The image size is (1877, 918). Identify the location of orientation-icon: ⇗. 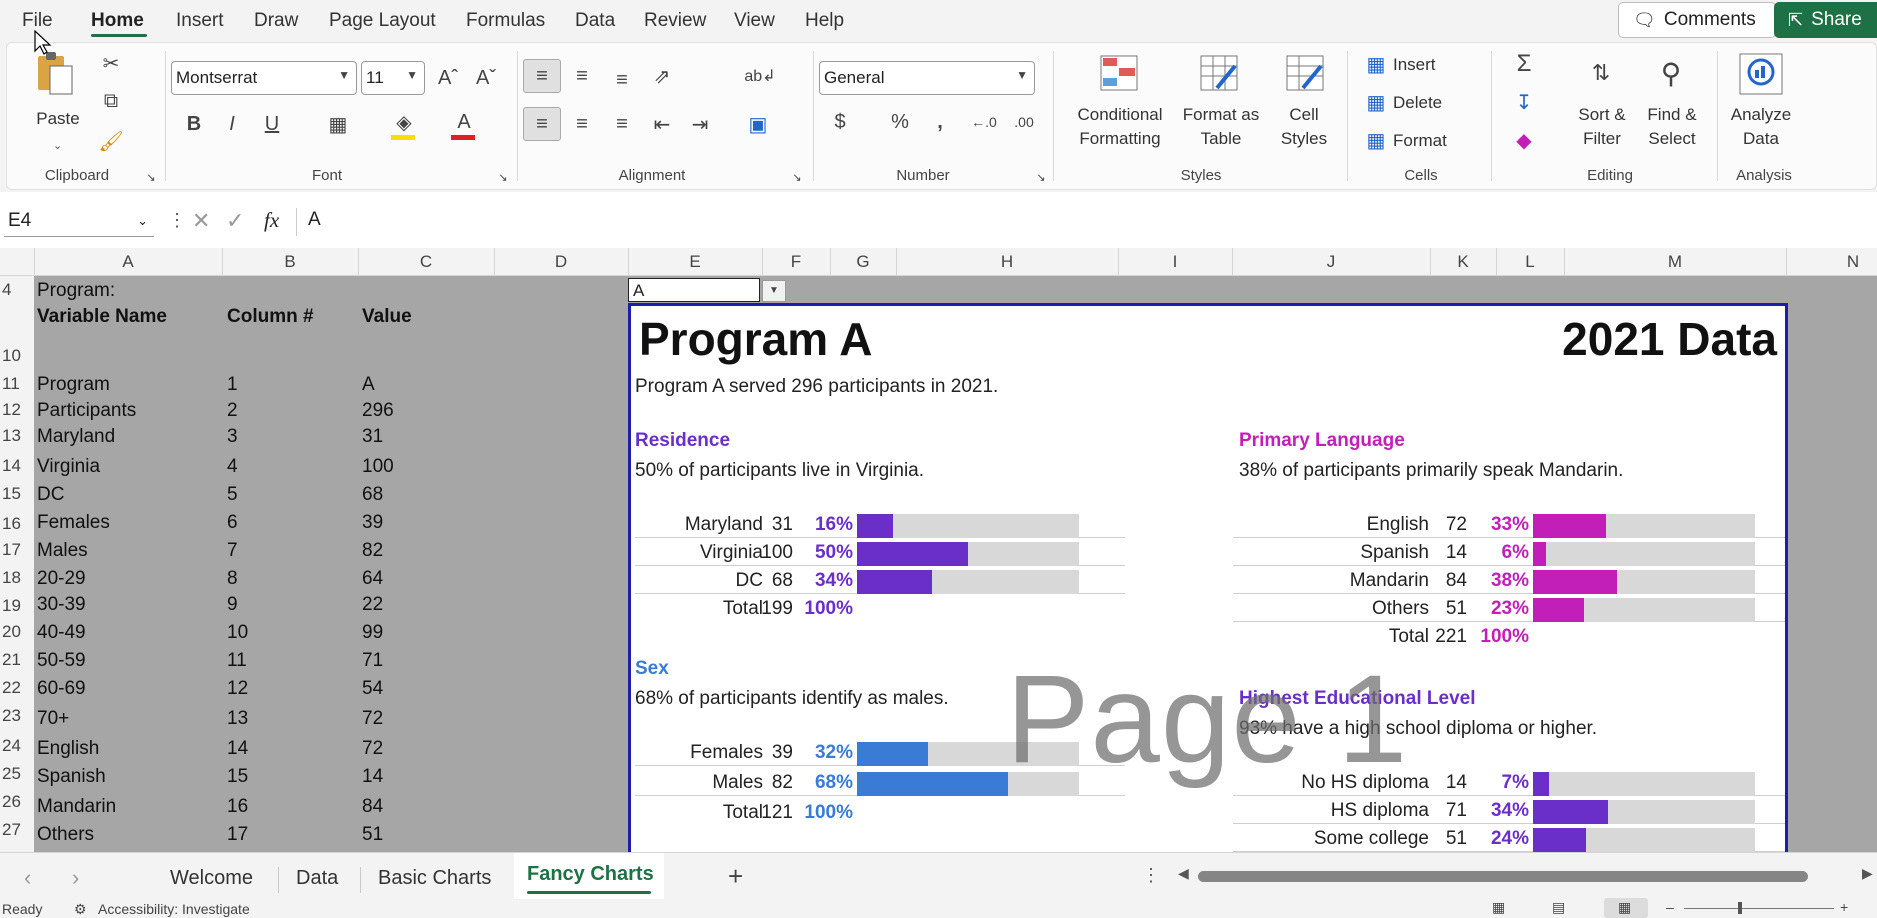
(662, 76).